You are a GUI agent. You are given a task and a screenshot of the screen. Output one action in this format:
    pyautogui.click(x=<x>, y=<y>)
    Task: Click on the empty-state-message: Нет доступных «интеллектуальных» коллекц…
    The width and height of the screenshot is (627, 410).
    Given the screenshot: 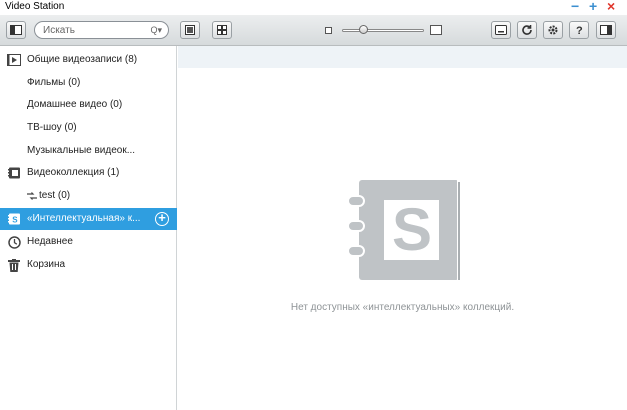 What is the action you would take?
    pyautogui.click(x=402, y=307)
    